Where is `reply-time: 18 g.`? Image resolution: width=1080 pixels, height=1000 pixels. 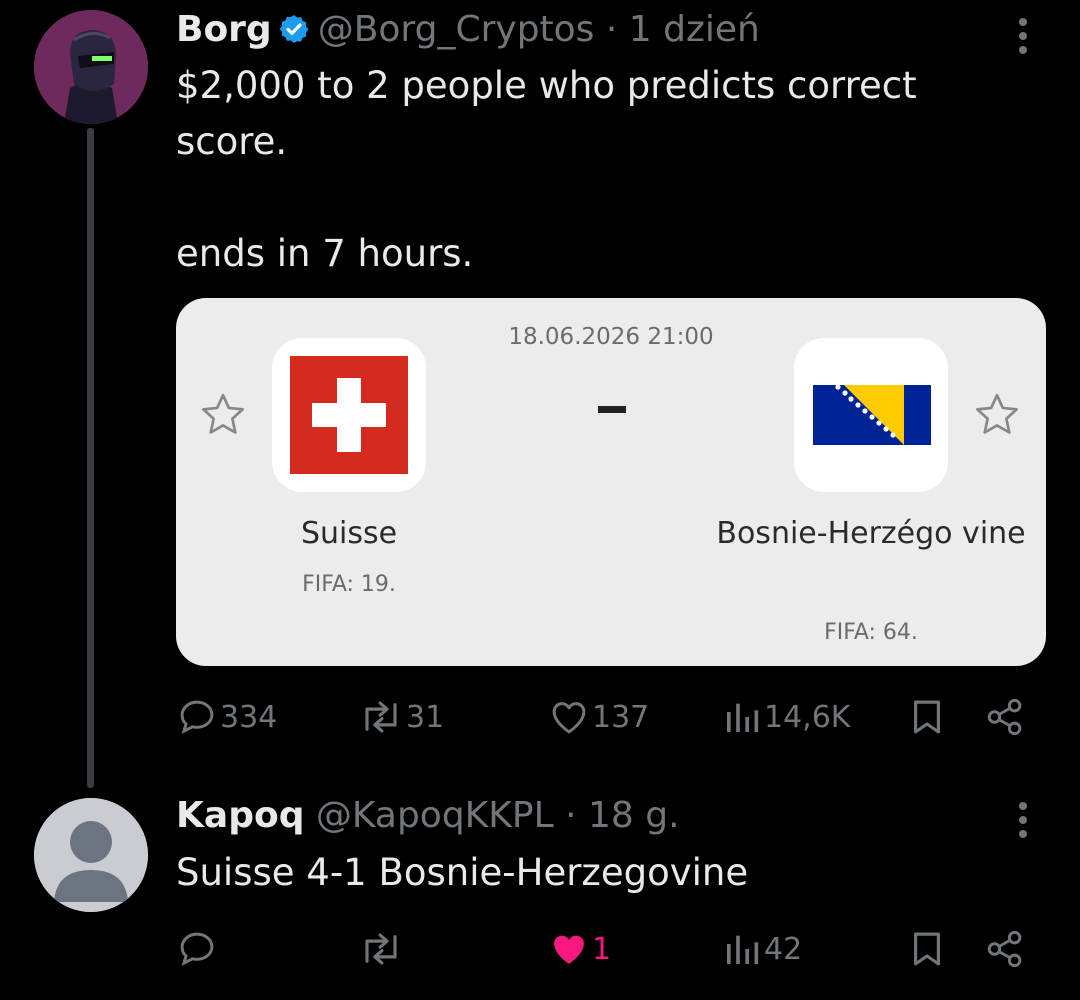
reply-time: 18 g. is located at coordinates (634, 815).